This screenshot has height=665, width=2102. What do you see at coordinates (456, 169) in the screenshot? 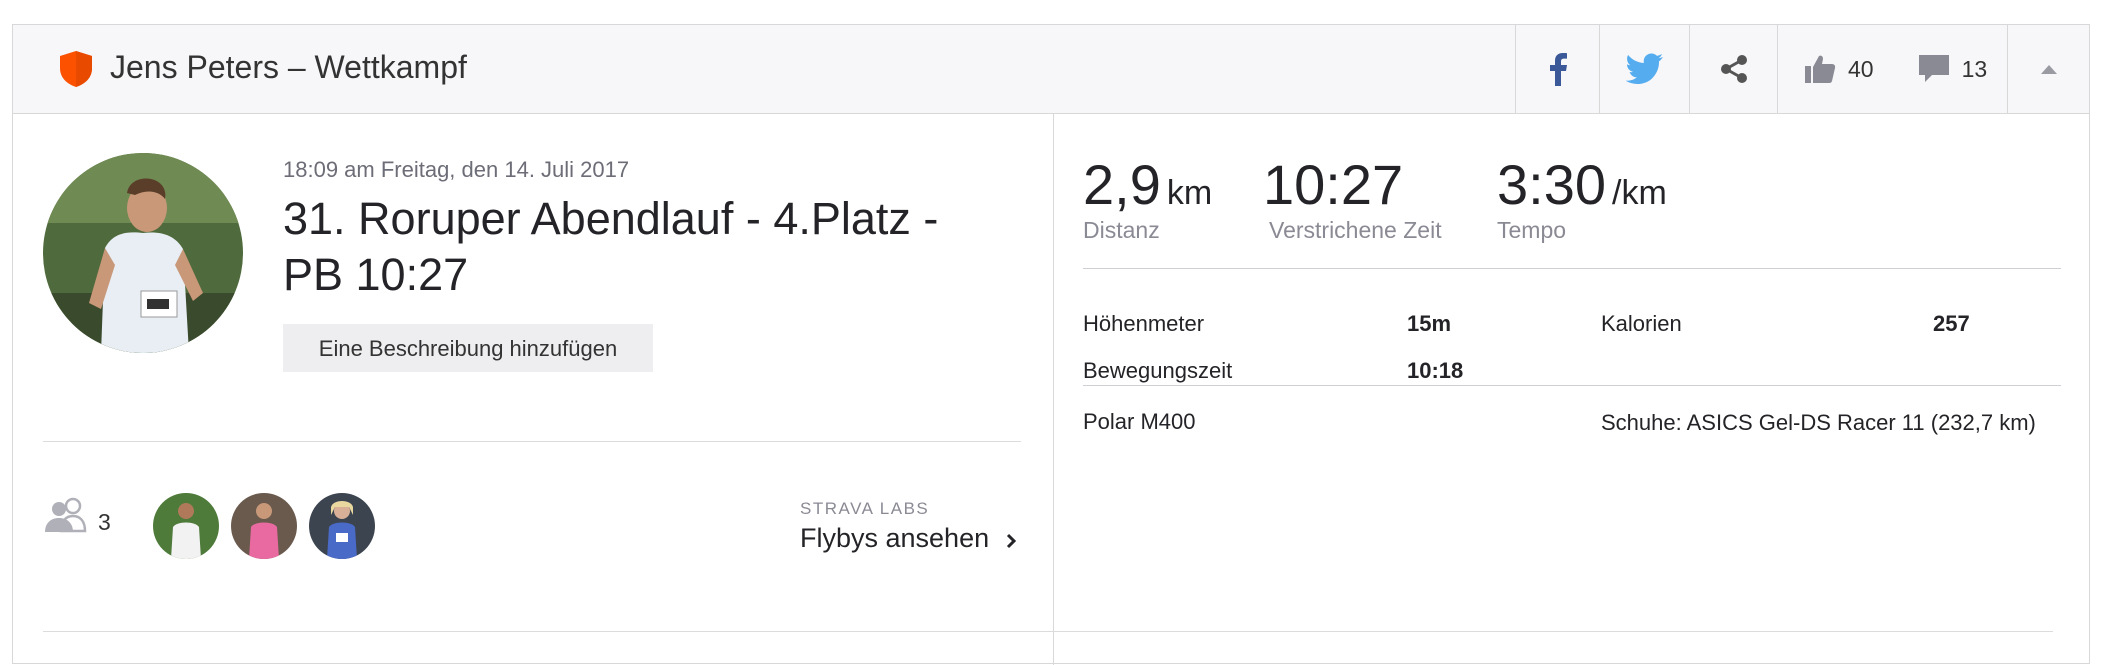
I see `activity-date: 18:09 am Freitag, den 14. Juli 2017` at bounding box center [456, 169].